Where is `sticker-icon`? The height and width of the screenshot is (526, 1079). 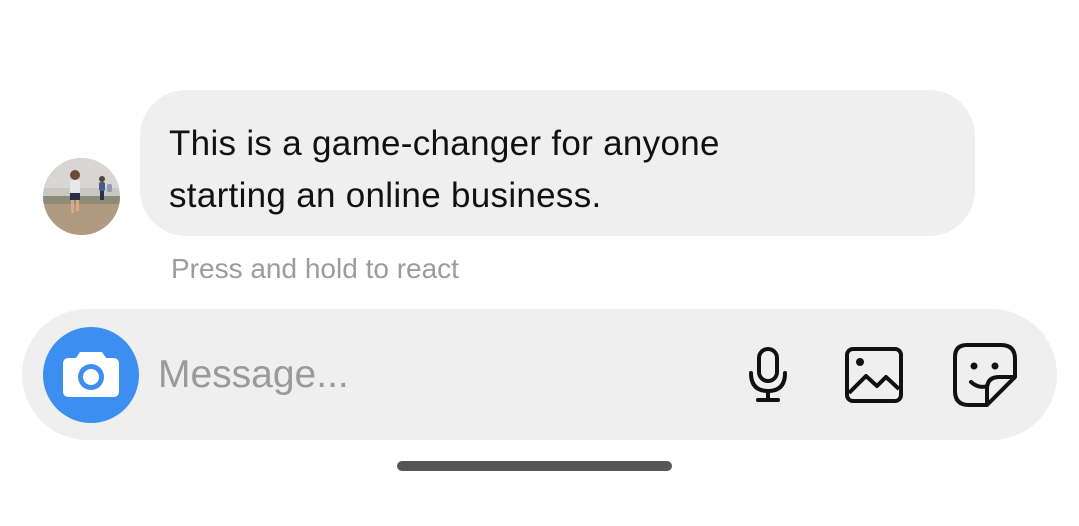 sticker-icon is located at coordinates (985, 375).